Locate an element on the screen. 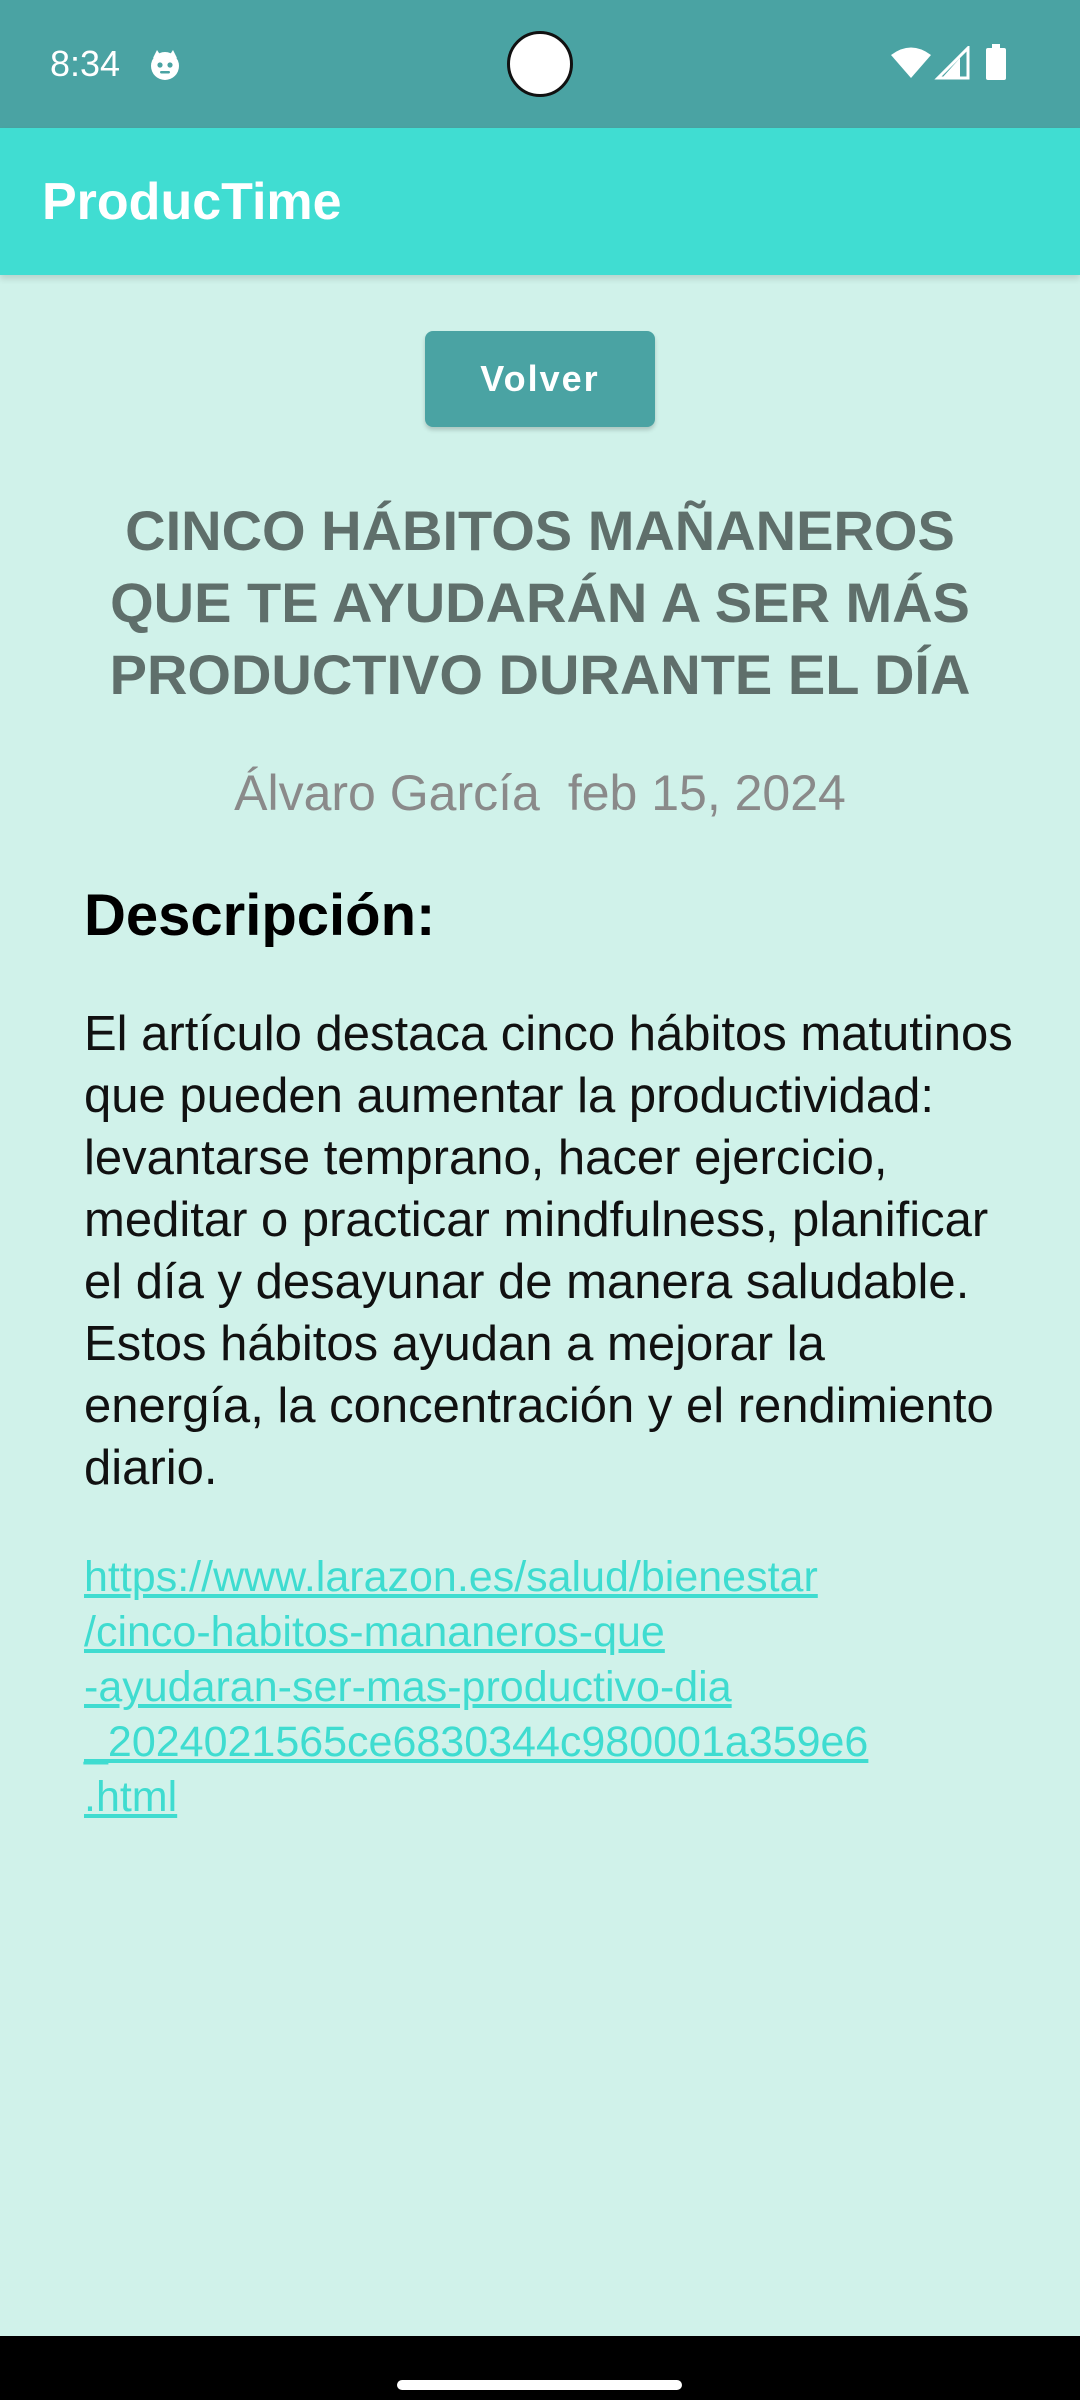 The width and height of the screenshot is (1080, 2400). link-line: -ayudaran-ser-mas-productivo-dia is located at coordinates (408, 1687).